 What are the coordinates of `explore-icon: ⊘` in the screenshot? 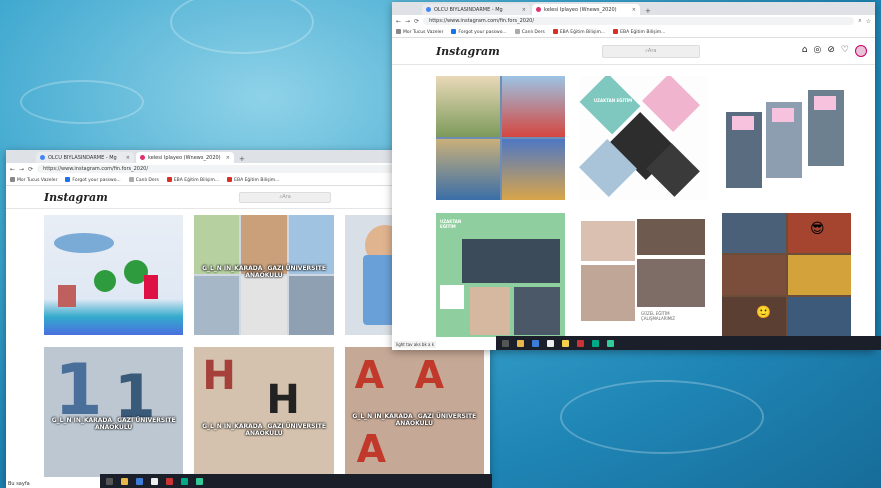 It's located at (831, 51).